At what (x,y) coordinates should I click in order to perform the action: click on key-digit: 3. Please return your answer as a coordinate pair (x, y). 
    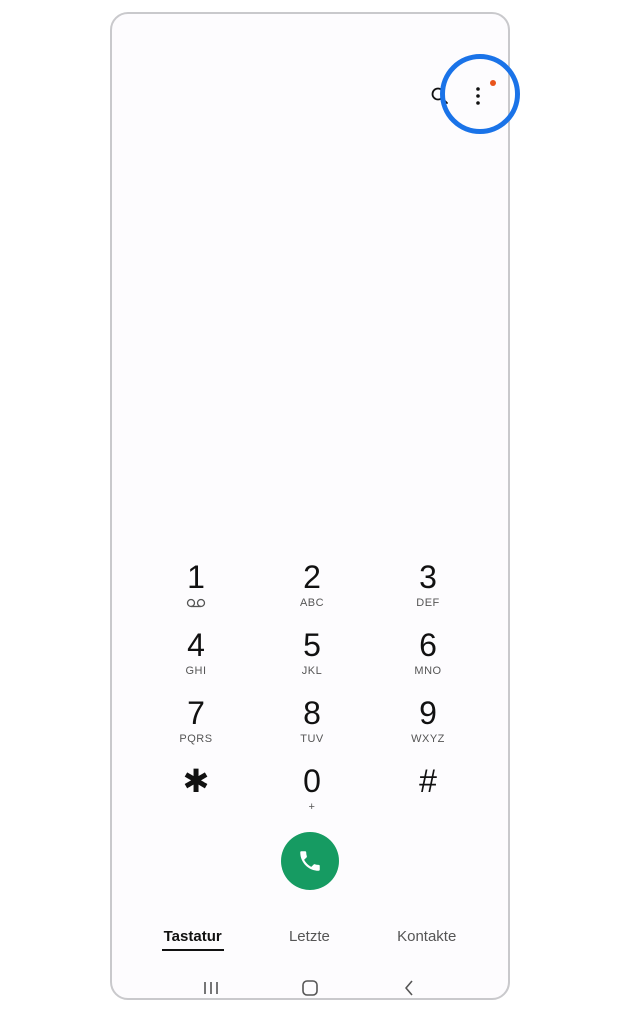
    Looking at the image, I should click on (428, 577).